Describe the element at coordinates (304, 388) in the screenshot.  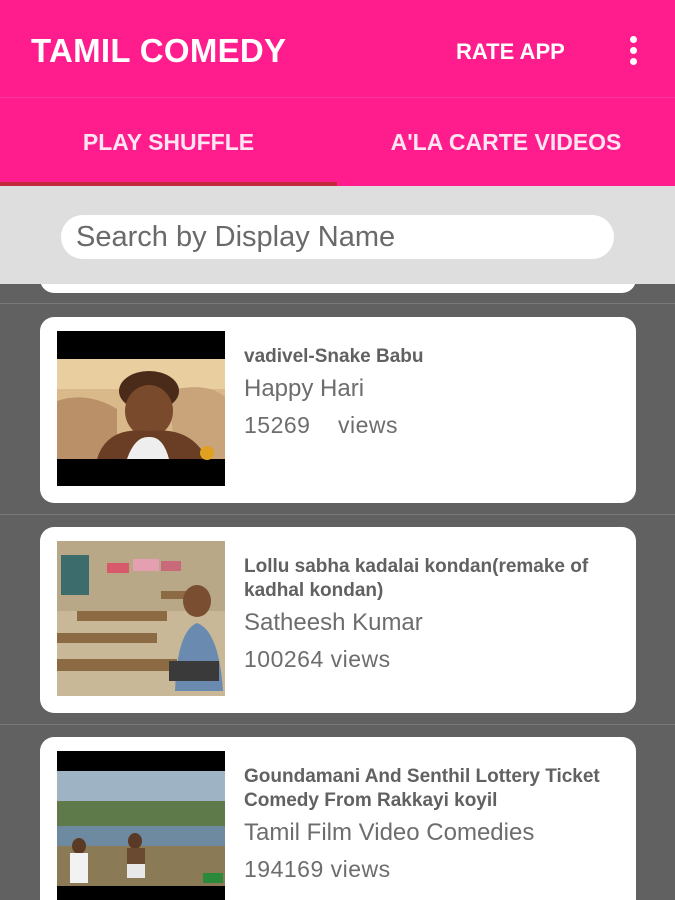
I see `channel-name: Happy Hari` at that location.